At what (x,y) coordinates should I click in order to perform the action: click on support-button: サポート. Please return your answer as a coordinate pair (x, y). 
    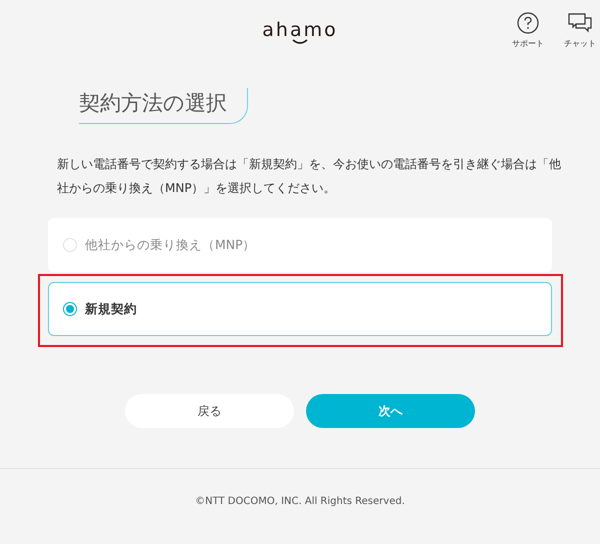
    Looking at the image, I should click on (528, 31).